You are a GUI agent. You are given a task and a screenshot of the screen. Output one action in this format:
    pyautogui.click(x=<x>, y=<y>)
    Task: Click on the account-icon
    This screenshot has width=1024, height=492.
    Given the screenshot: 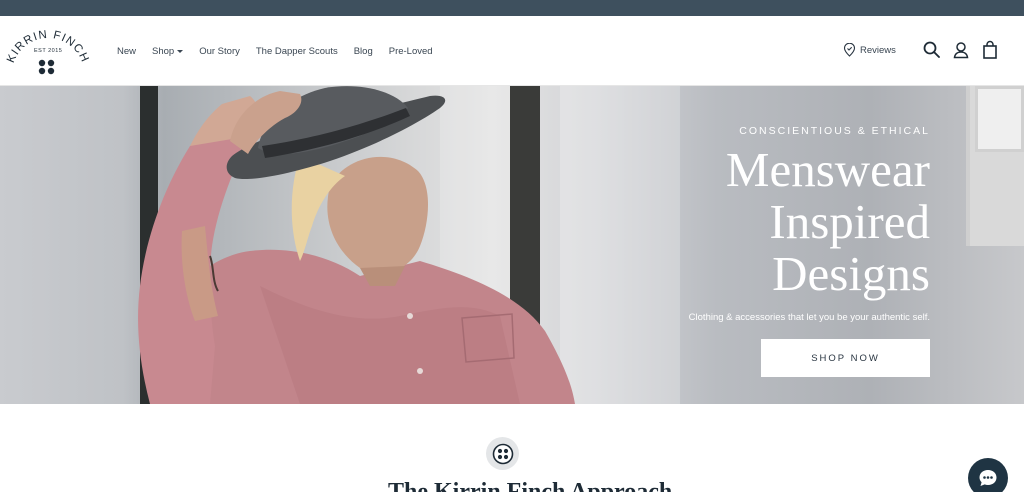 What is the action you would take?
    pyautogui.click(x=961, y=50)
    